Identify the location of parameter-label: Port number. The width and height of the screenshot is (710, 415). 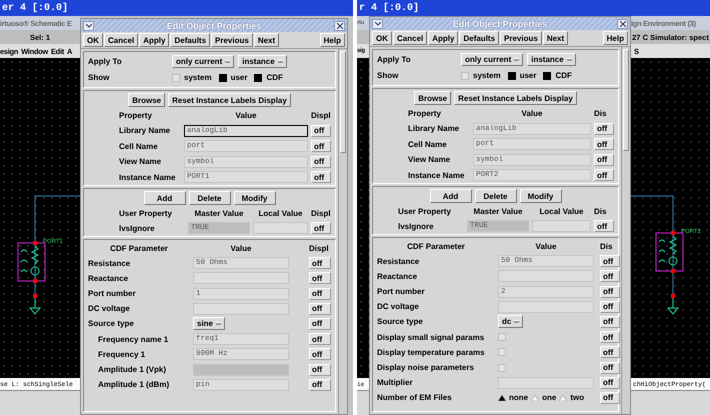
(401, 291).